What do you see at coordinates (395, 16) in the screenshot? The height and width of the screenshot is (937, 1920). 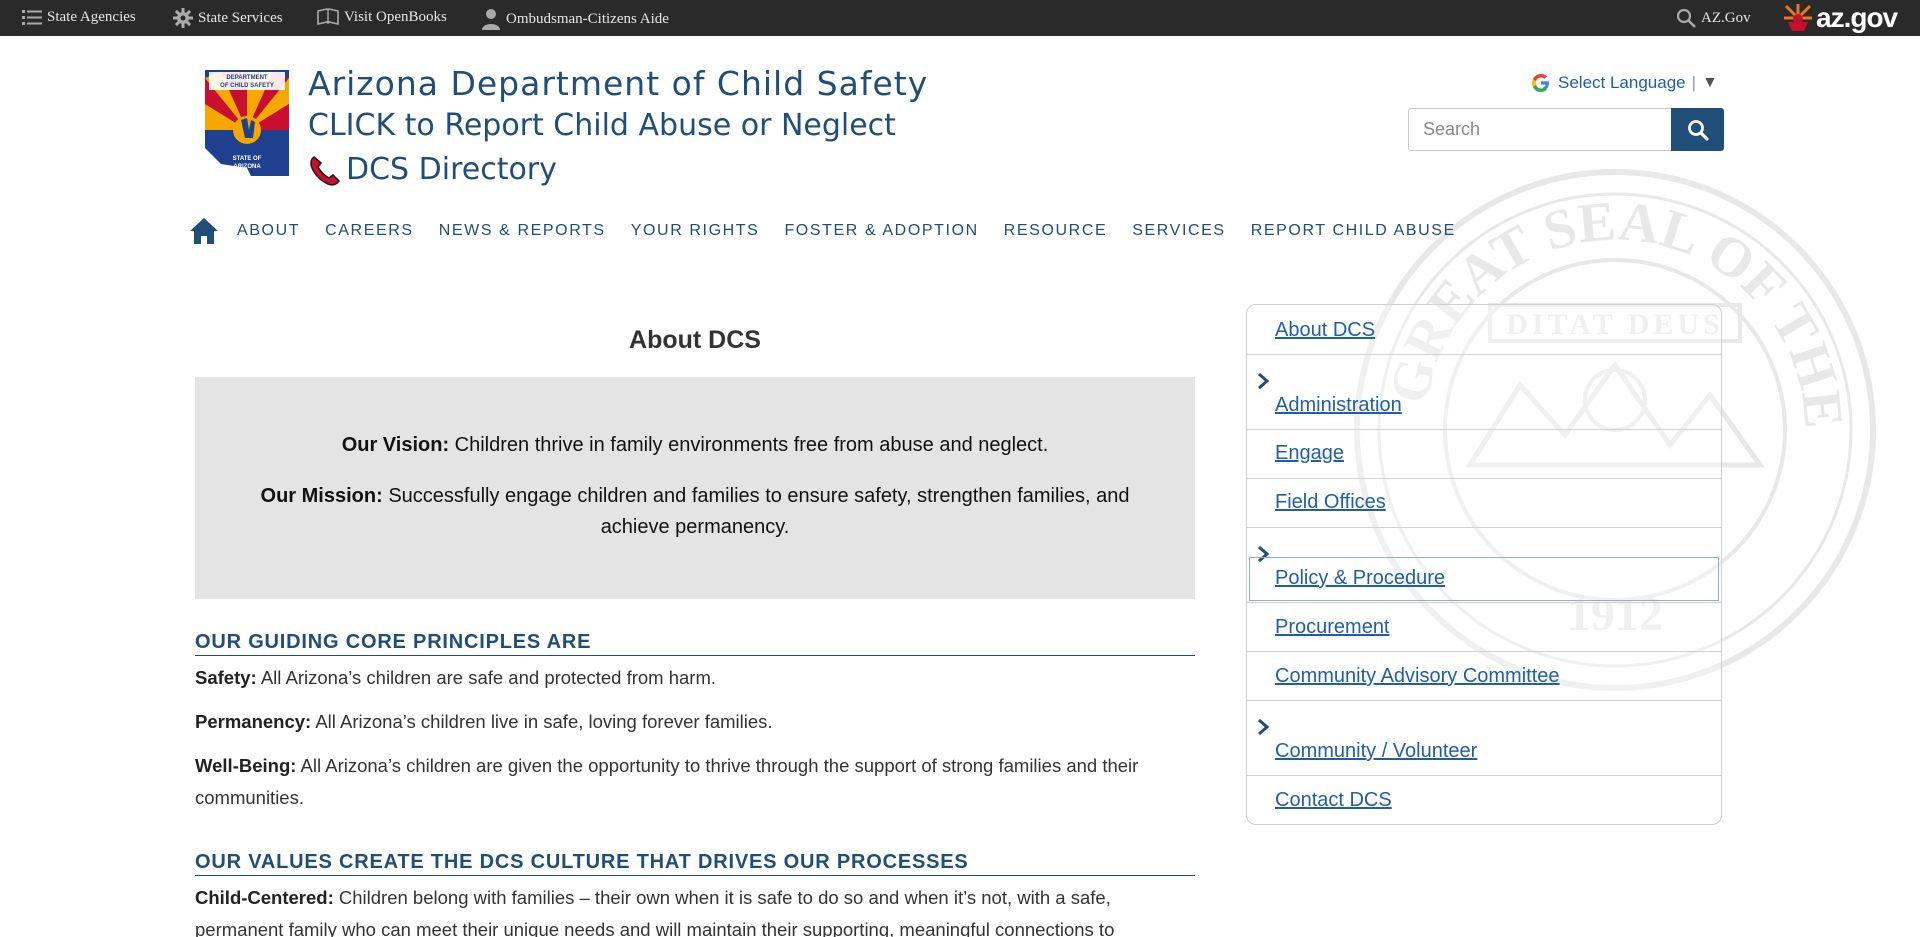 I see `visit-openbooks-label: Visit OpenBooks` at bounding box center [395, 16].